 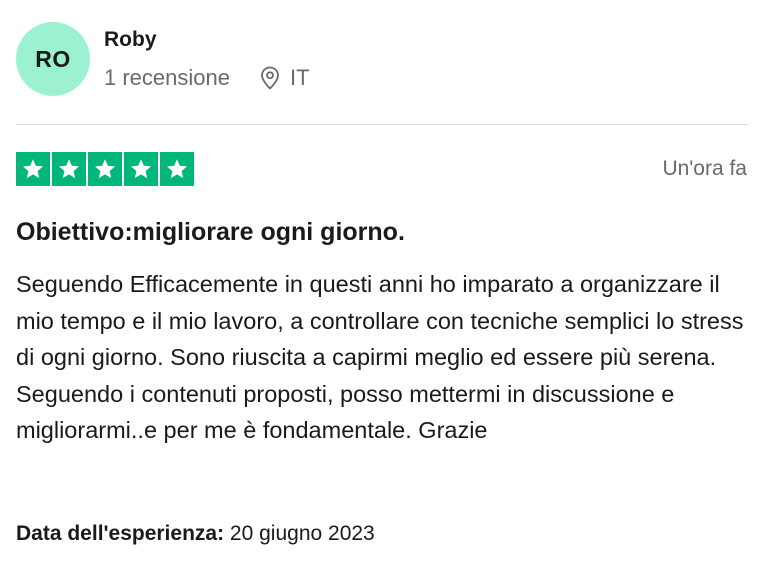 I want to click on reviewer-country: IT, so click(x=299, y=77).